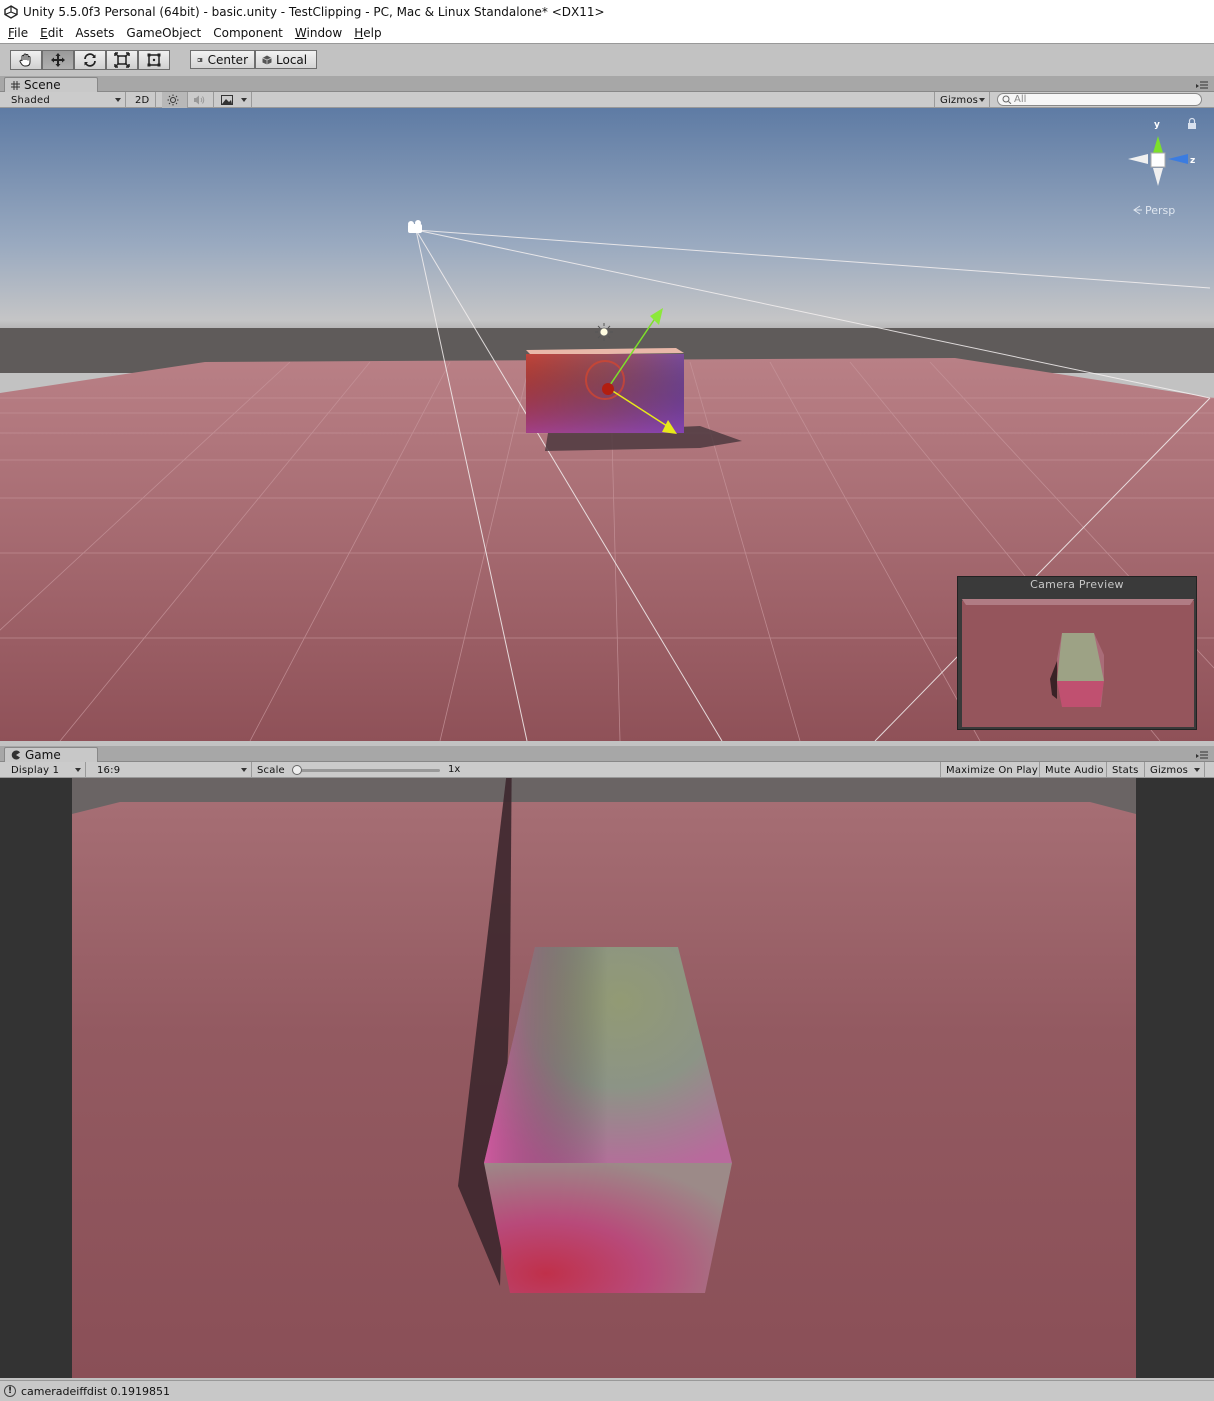 Image resolution: width=1214 pixels, height=1401 pixels. Describe the element at coordinates (10, 1391) in the screenshot. I see `info-icon: !` at that location.